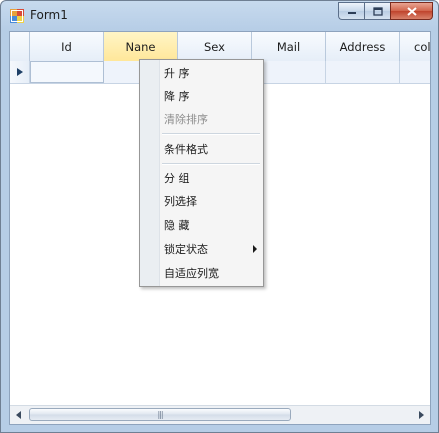  What do you see at coordinates (210, 249) in the screenshot?
I see `menu-item-lock-state: 锁定状态` at bounding box center [210, 249].